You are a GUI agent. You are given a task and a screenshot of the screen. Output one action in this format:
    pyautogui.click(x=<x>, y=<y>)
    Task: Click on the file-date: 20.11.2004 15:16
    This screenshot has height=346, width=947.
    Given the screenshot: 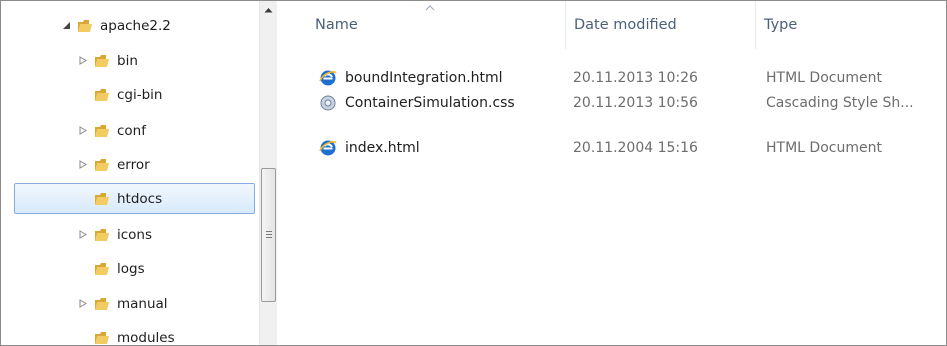 What is the action you would take?
    pyautogui.click(x=635, y=148)
    